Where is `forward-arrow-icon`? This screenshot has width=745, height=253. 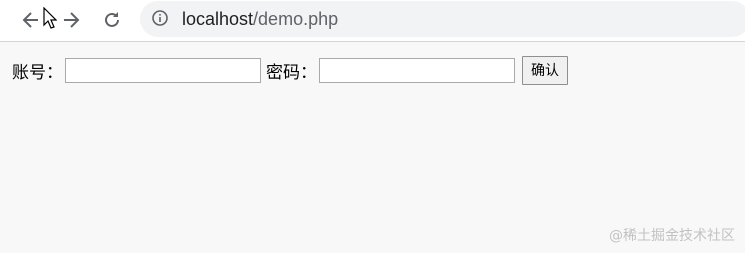 forward-arrow-icon is located at coordinates (71, 20).